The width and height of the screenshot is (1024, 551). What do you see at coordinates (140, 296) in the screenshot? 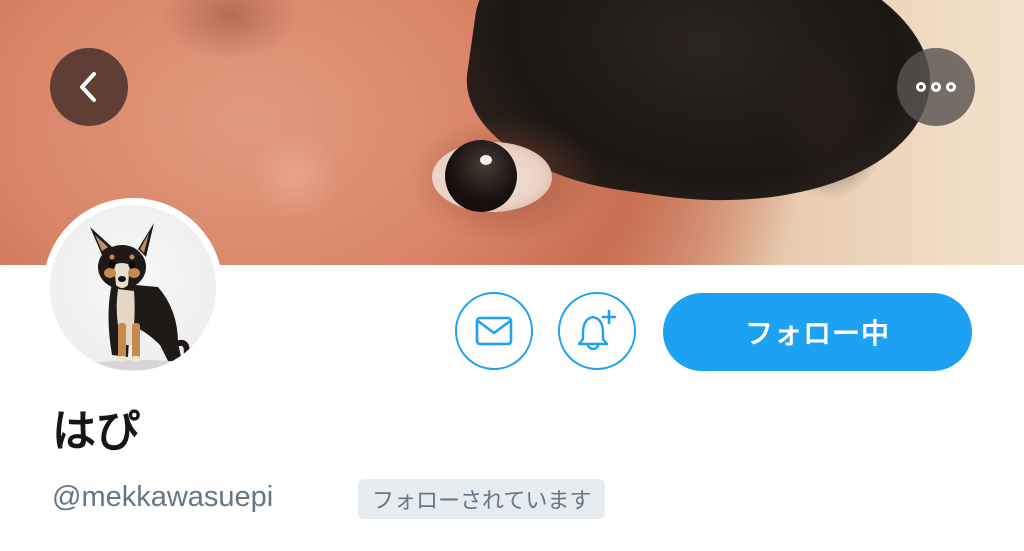
I see `dog-illustration` at bounding box center [140, 296].